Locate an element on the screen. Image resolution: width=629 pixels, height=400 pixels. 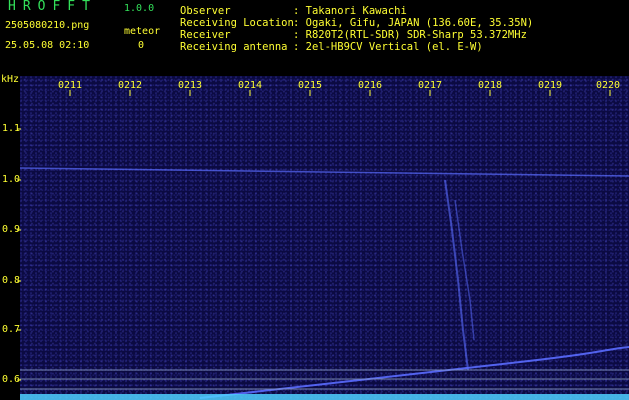
x-tick-0220: 0220 is located at coordinates (608, 85).